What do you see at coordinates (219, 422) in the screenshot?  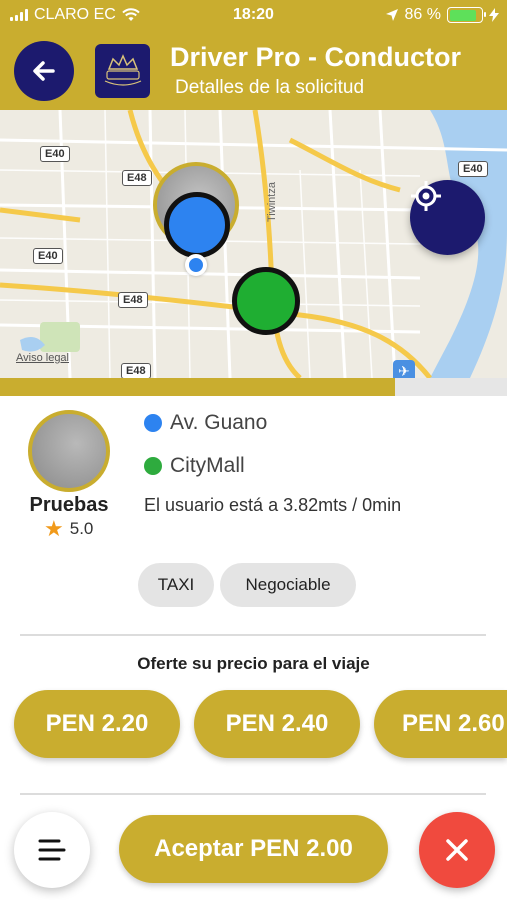 I see `pickup-address: Av. Guano` at bounding box center [219, 422].